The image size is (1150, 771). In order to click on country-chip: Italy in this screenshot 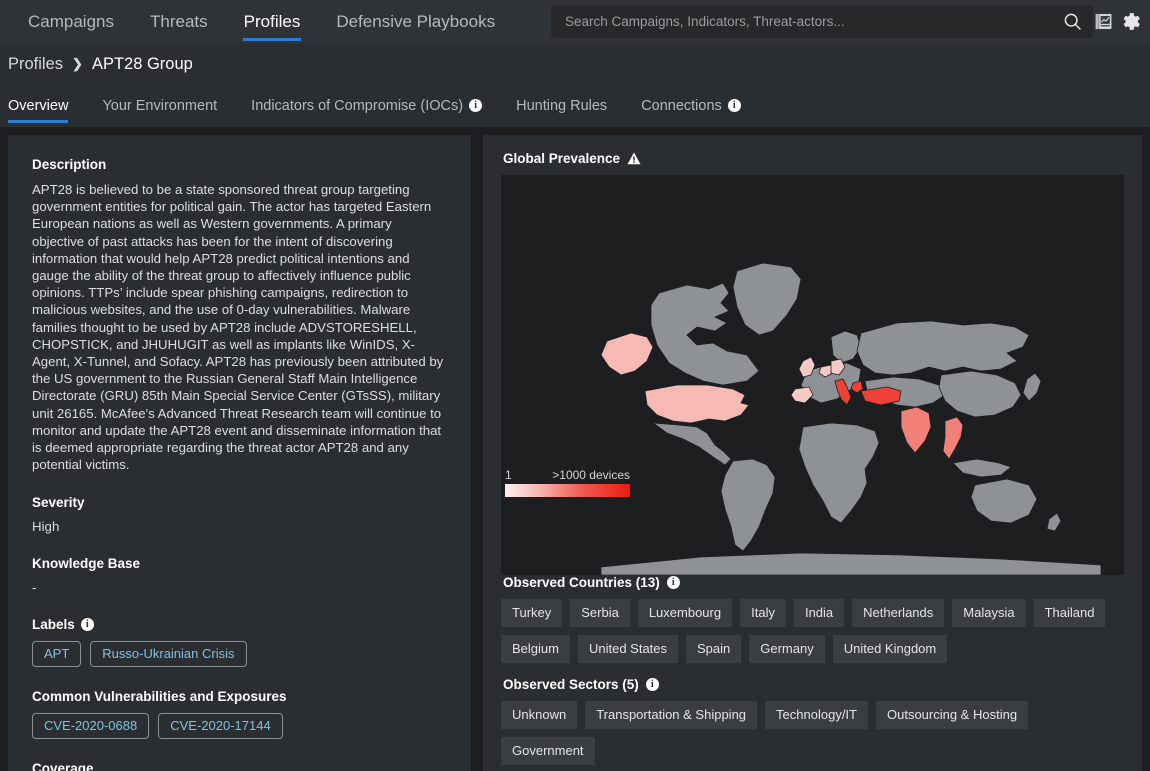, I will do `click(763, 613)`.